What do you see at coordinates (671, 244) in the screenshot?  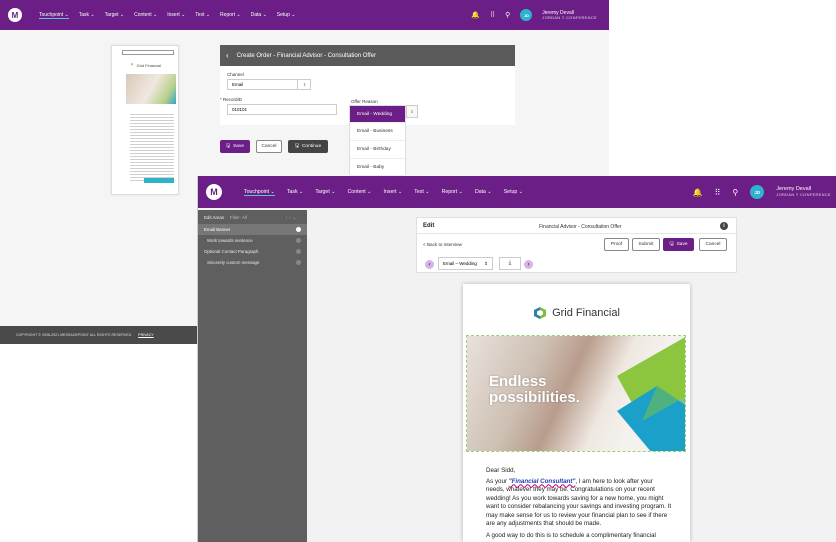 I see `editor-save-icon: 🖫` at bounding box center [671, 244].